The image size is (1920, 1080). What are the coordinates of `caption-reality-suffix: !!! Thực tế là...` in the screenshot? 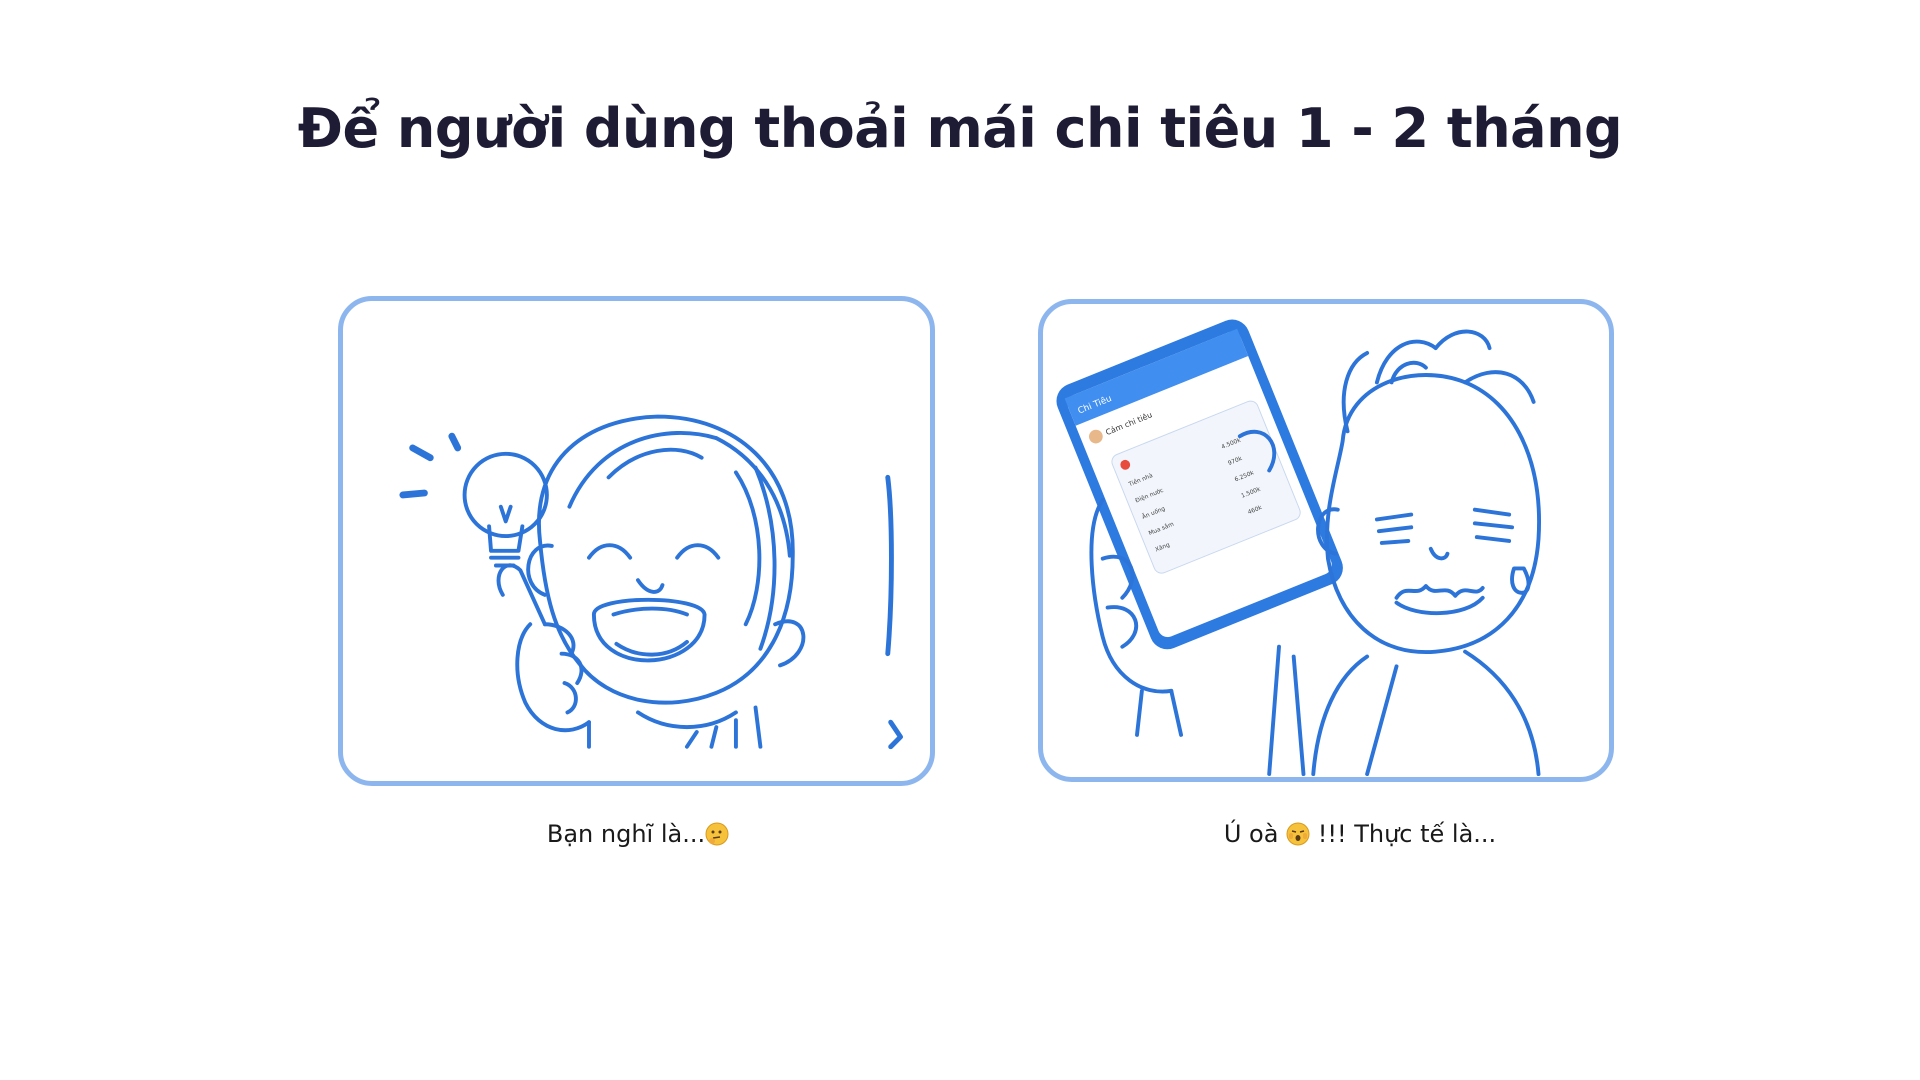 It's located at (1407, 834).